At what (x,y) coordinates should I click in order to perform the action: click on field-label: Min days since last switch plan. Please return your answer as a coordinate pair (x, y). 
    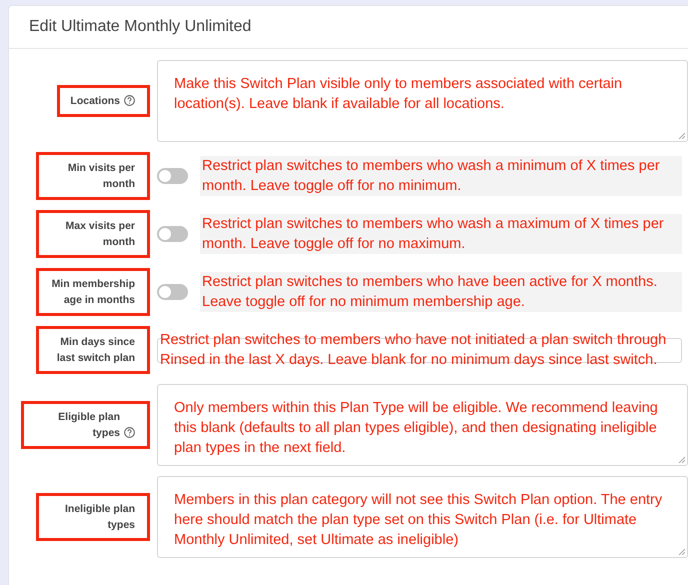
    Looking at the image, I should click on (95, 350).